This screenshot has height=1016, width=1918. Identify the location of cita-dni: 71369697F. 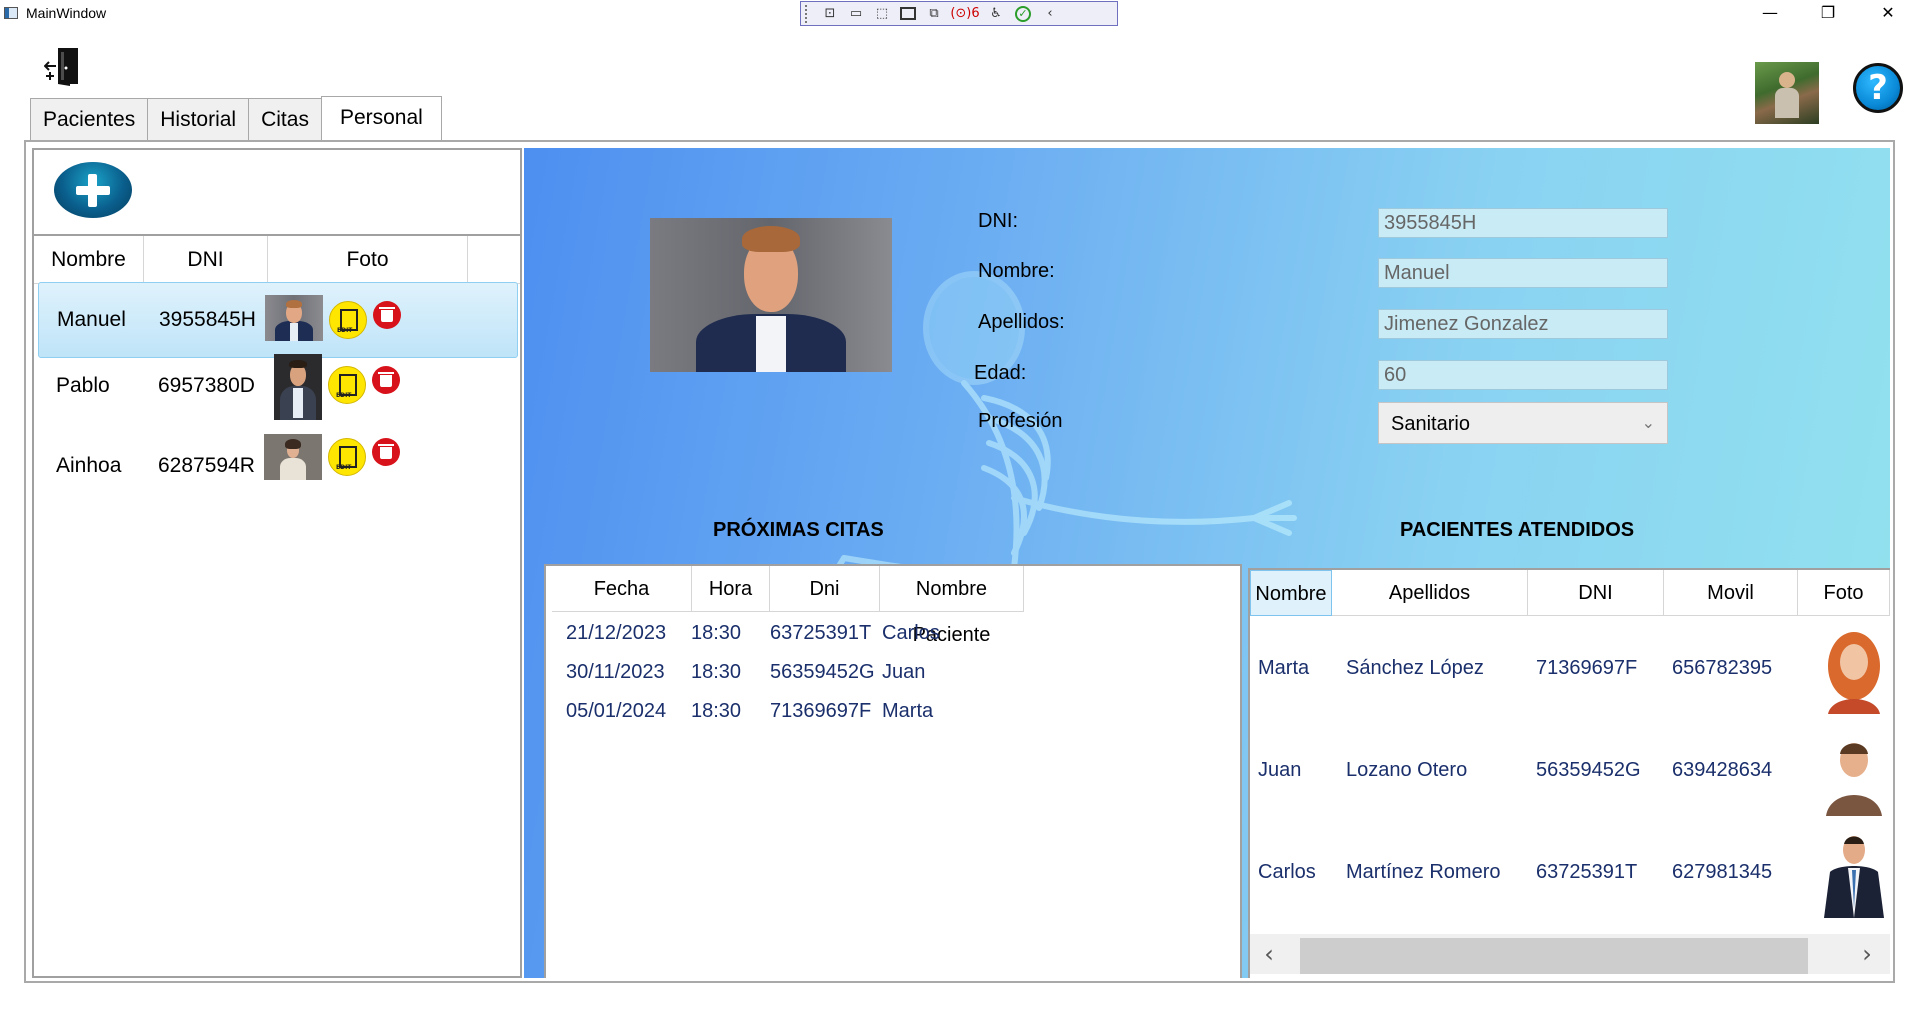
(821, 711).